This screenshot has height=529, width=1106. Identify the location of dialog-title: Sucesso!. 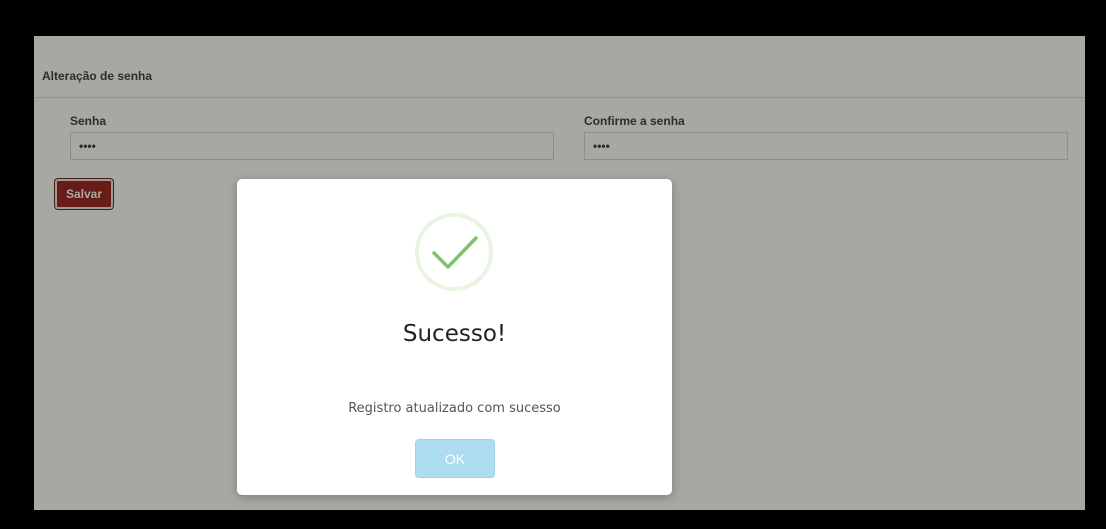
(454, 334).